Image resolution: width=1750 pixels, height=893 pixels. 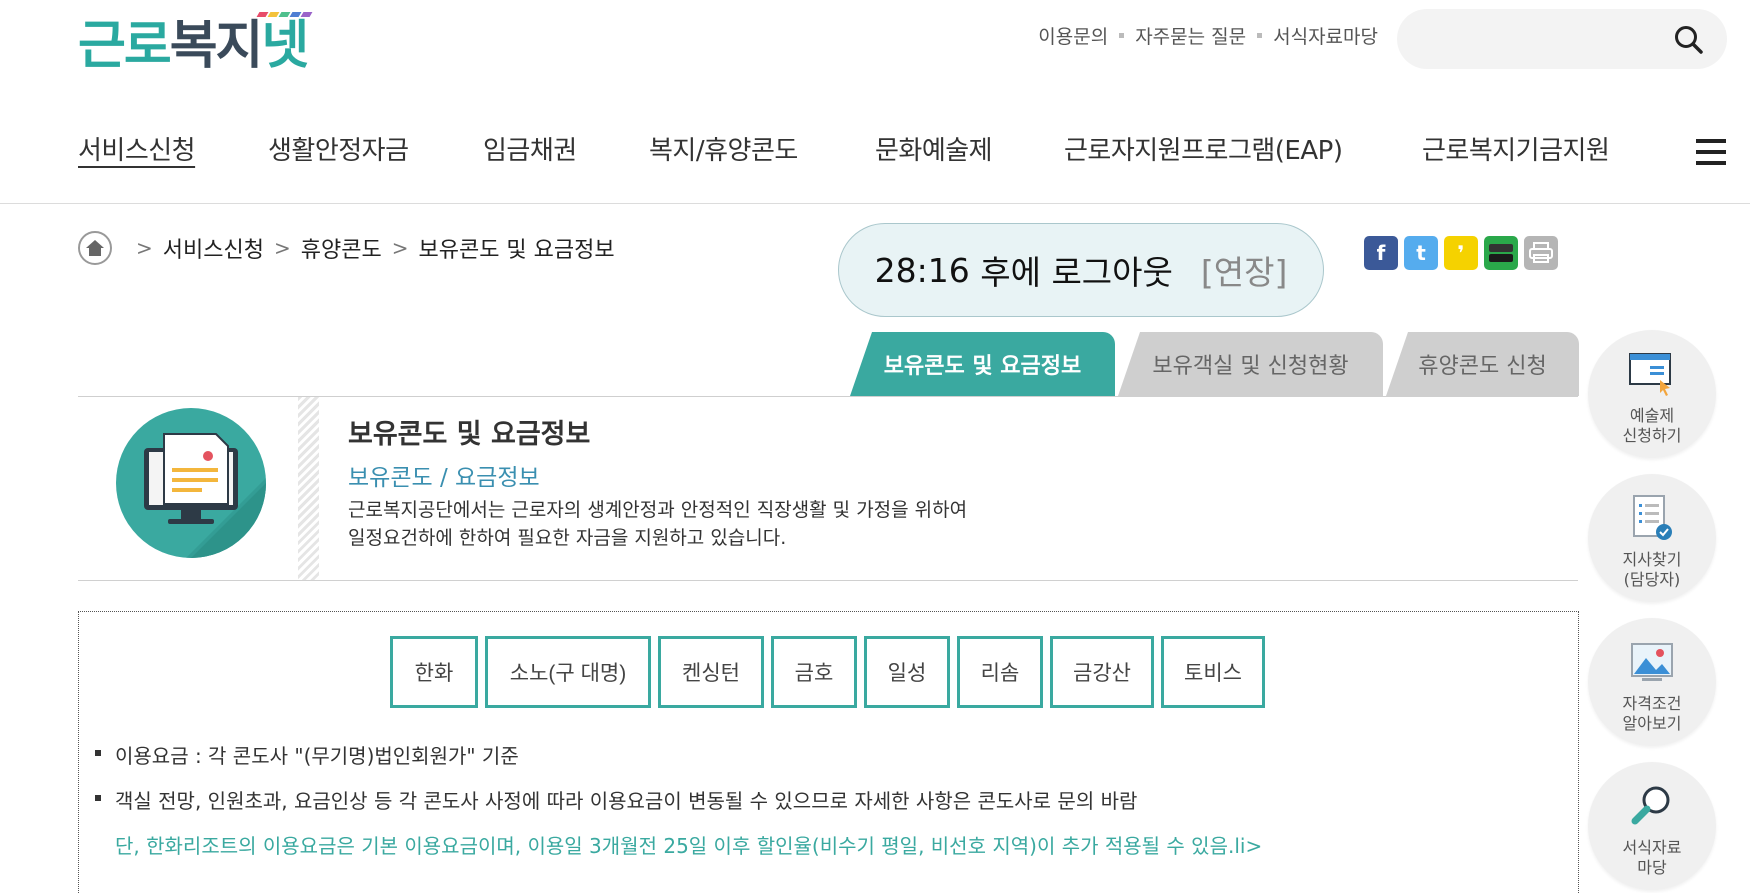 I want to click on condo-button-risom: 리솜, so click(x=1000, y=672).